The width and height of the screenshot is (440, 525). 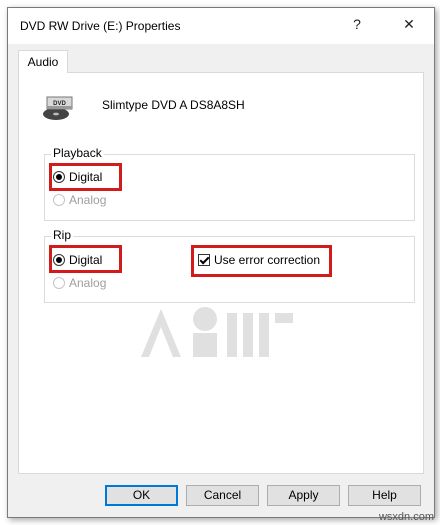 What do you see at coordinates (88, 200) in the screenshot?
I see `playback-analog-label: Analog` at bounding box center [88, 200].